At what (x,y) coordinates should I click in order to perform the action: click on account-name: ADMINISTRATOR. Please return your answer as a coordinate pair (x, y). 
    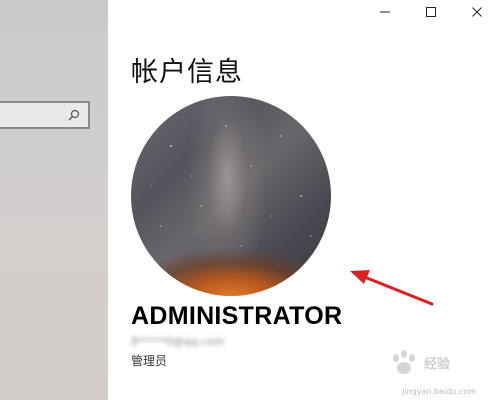
    Looking at the image, I should click on (237, 316).